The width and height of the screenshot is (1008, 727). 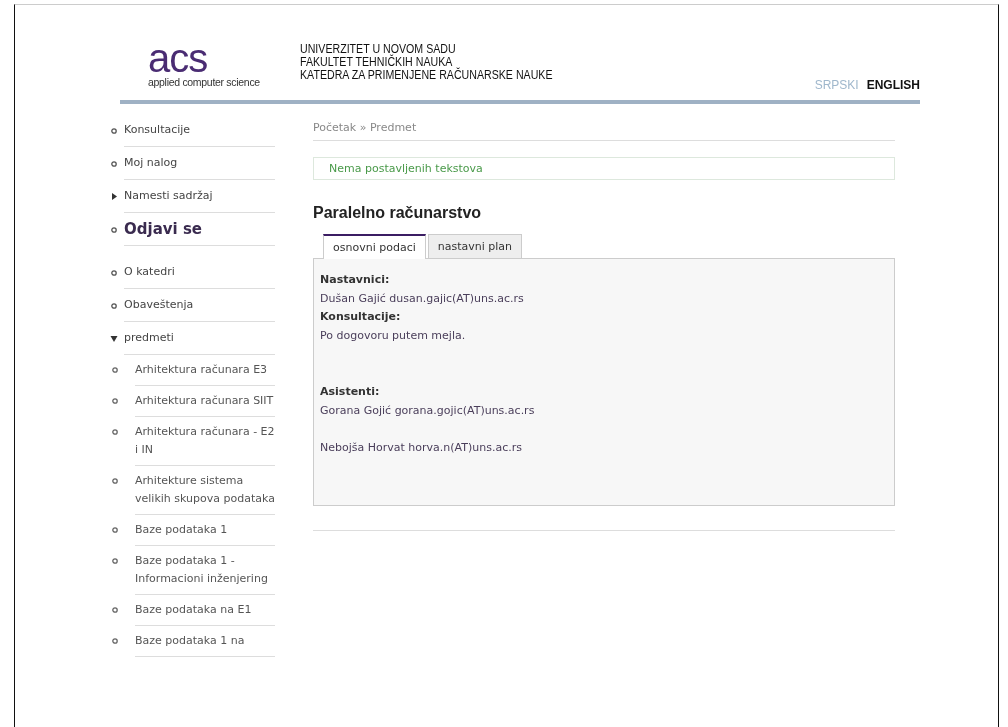 I want to click on menu-link: O katedri, so click(x=199, y=272).